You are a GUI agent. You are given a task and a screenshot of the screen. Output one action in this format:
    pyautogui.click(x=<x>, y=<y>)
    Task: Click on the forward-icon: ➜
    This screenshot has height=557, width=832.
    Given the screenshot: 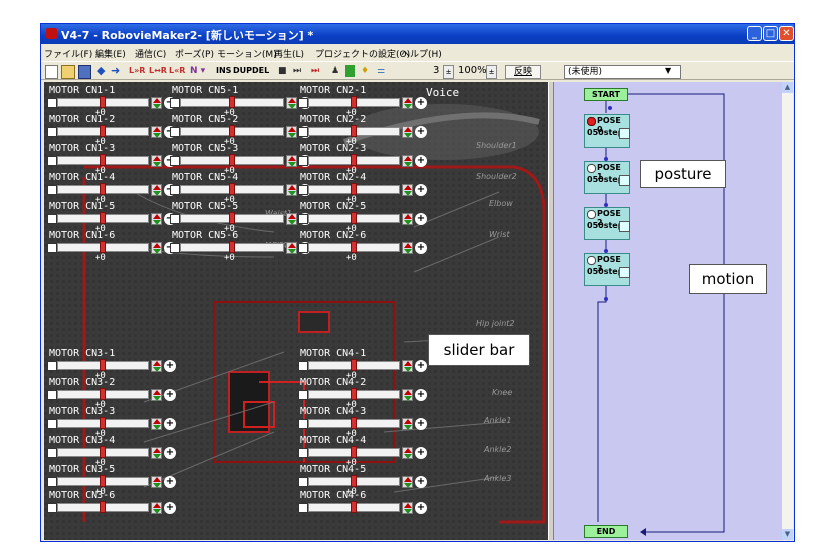 What is the action you would take?
    pyautogui.click(x=115, y=71)
    